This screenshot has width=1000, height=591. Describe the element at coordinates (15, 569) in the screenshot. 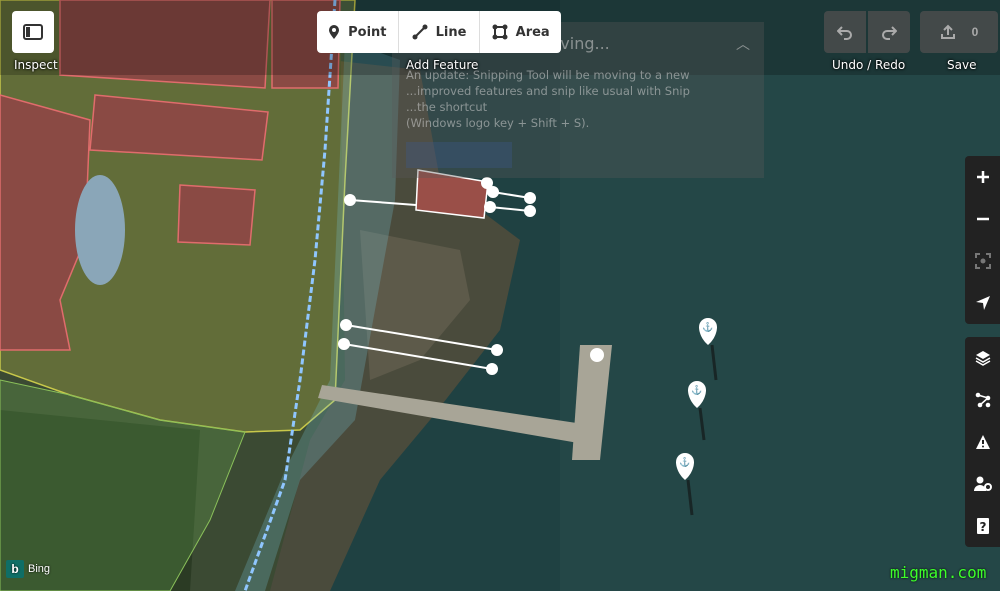

I see `bing-logo-icon: b` at that location.